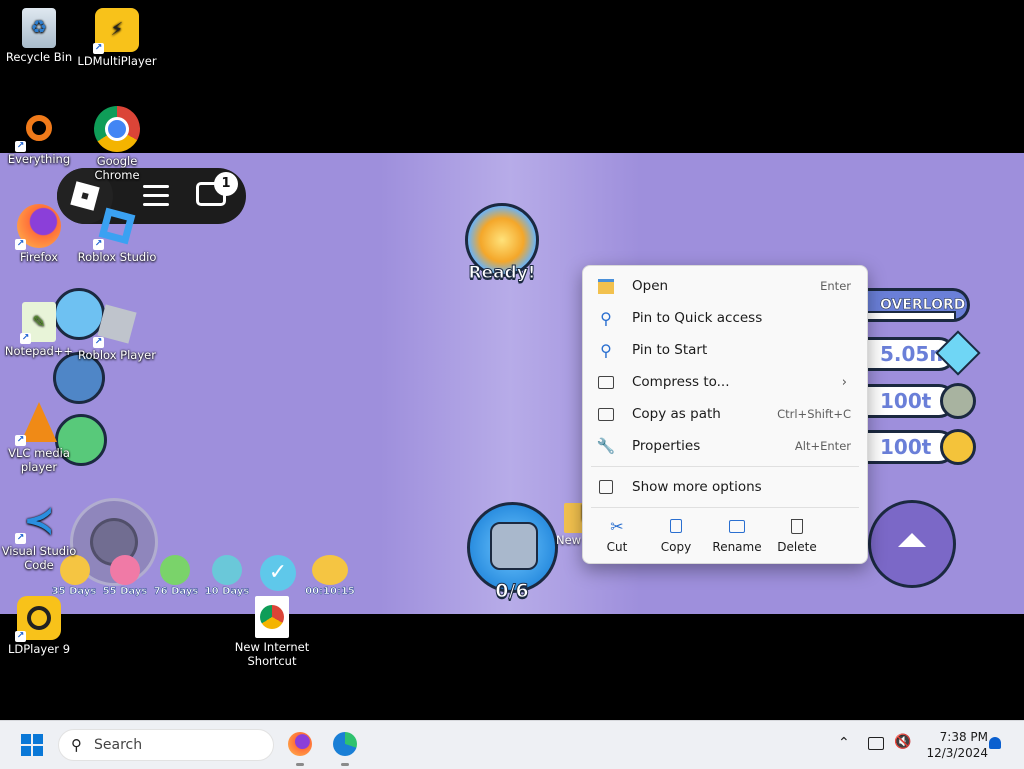 The image size is (1024, 769). Describe the element at coordinates (737, 526) in the screenshot. I see `rename-icon` at that location.